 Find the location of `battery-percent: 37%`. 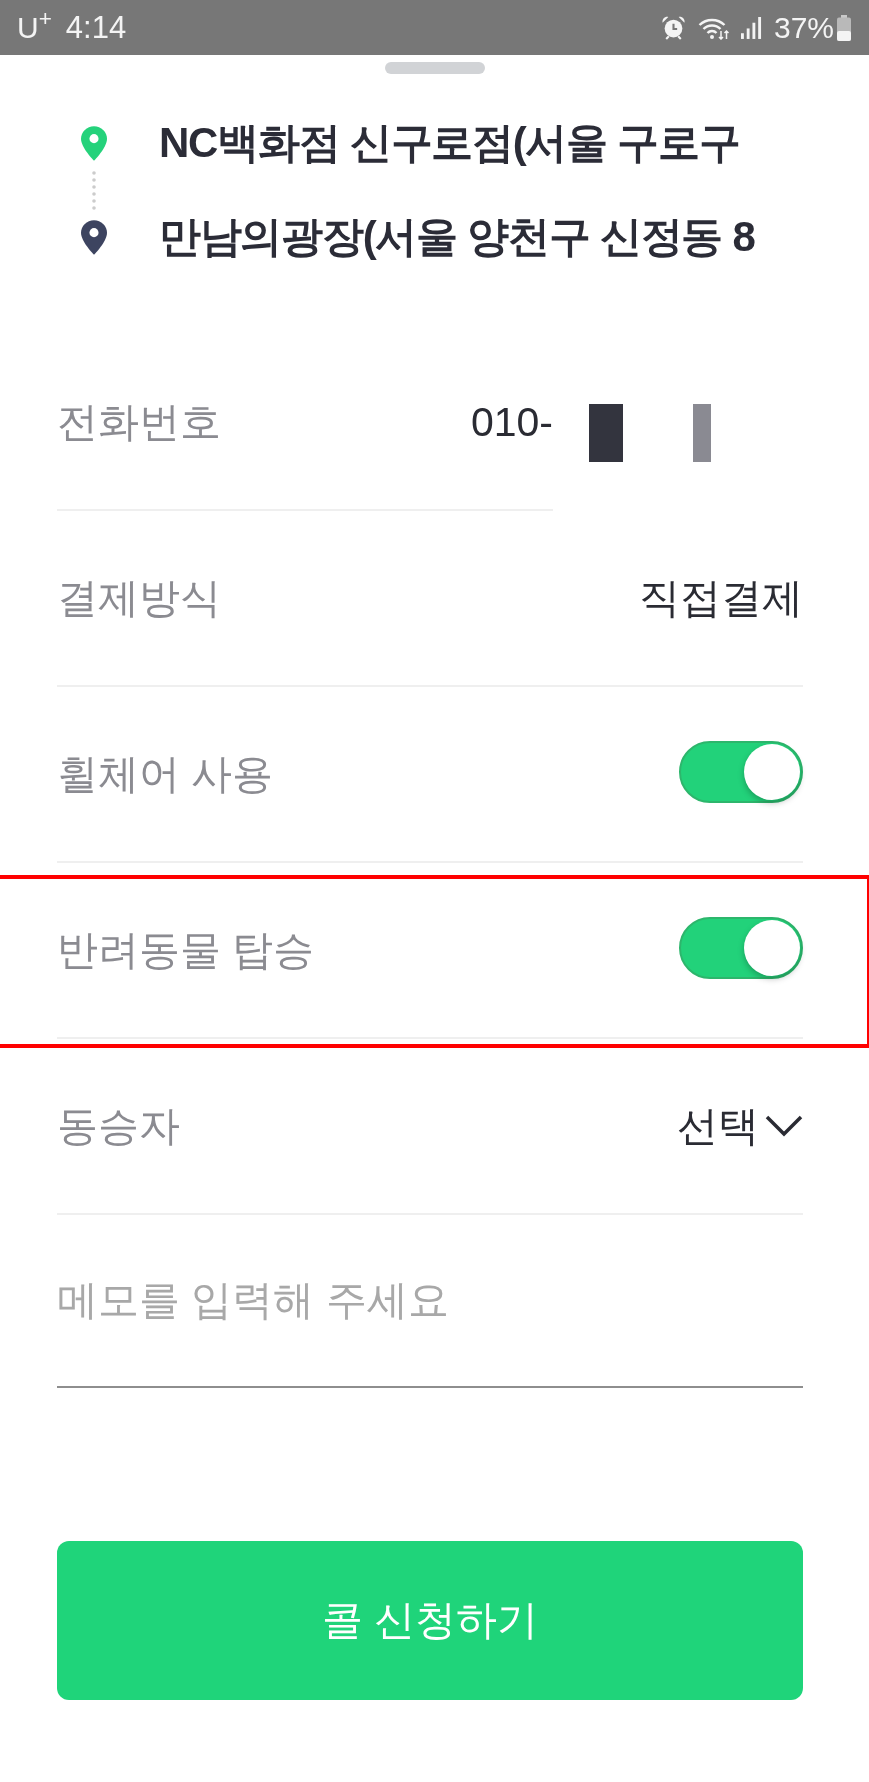

battery-percent: 37% is located at coordinates (803, 27).